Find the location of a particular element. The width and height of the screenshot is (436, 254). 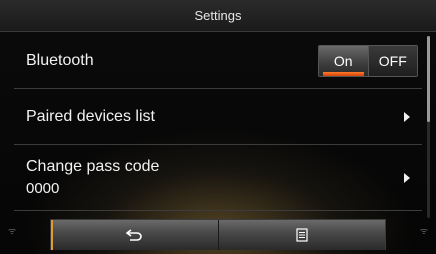

menu-list-icon is located at coordinates (302, 235).